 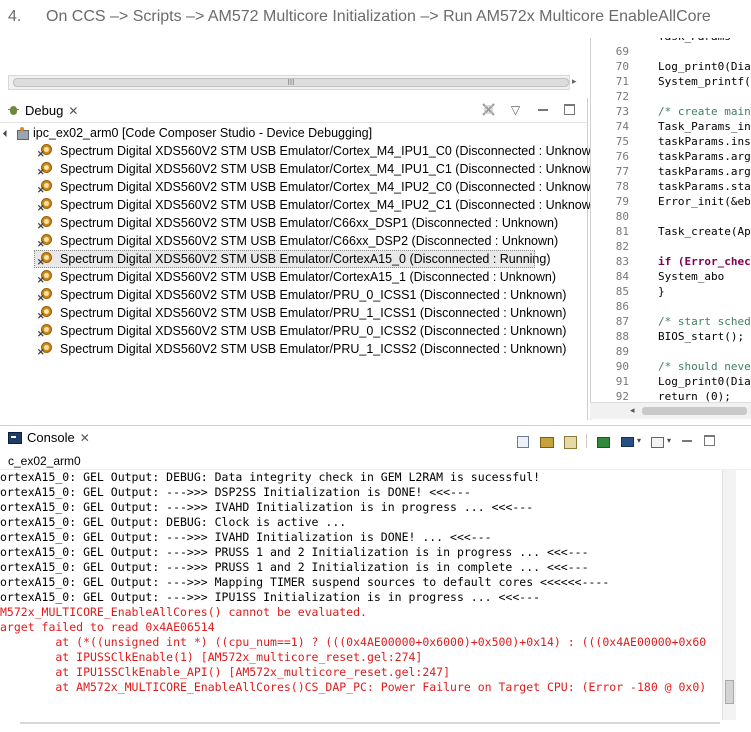 I want to click on line-number: 81, so click(x=622, y=231).